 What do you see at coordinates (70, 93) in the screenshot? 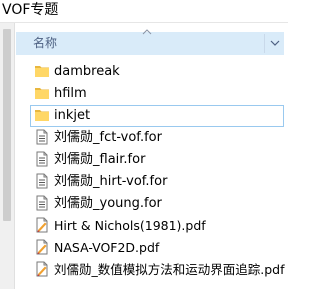
I see `item-name: hfilm` at bounding box center [70, 93].